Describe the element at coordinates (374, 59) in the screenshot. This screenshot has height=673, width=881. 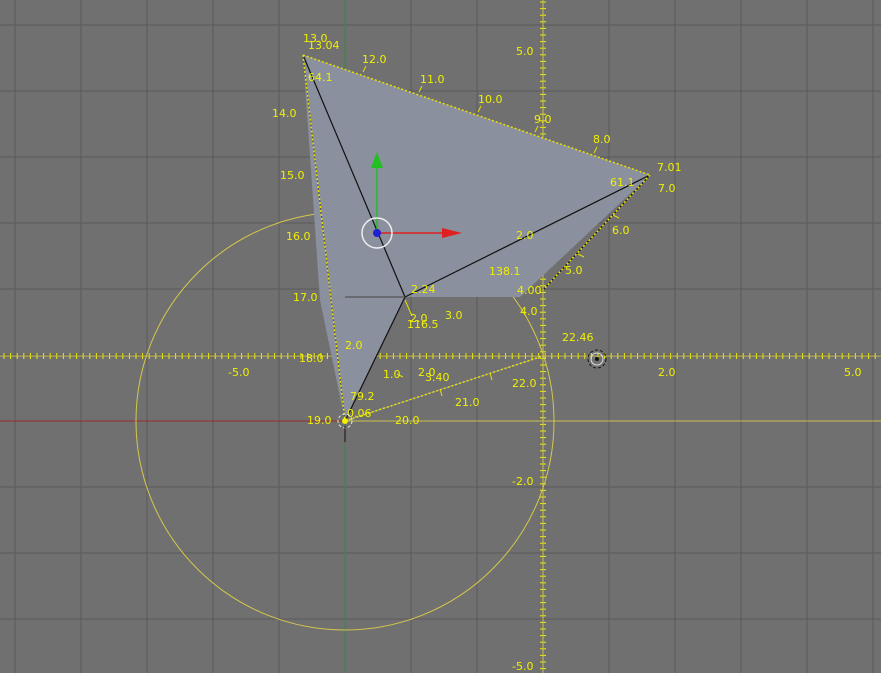
I see `ruler-label: 12.0` at that location.